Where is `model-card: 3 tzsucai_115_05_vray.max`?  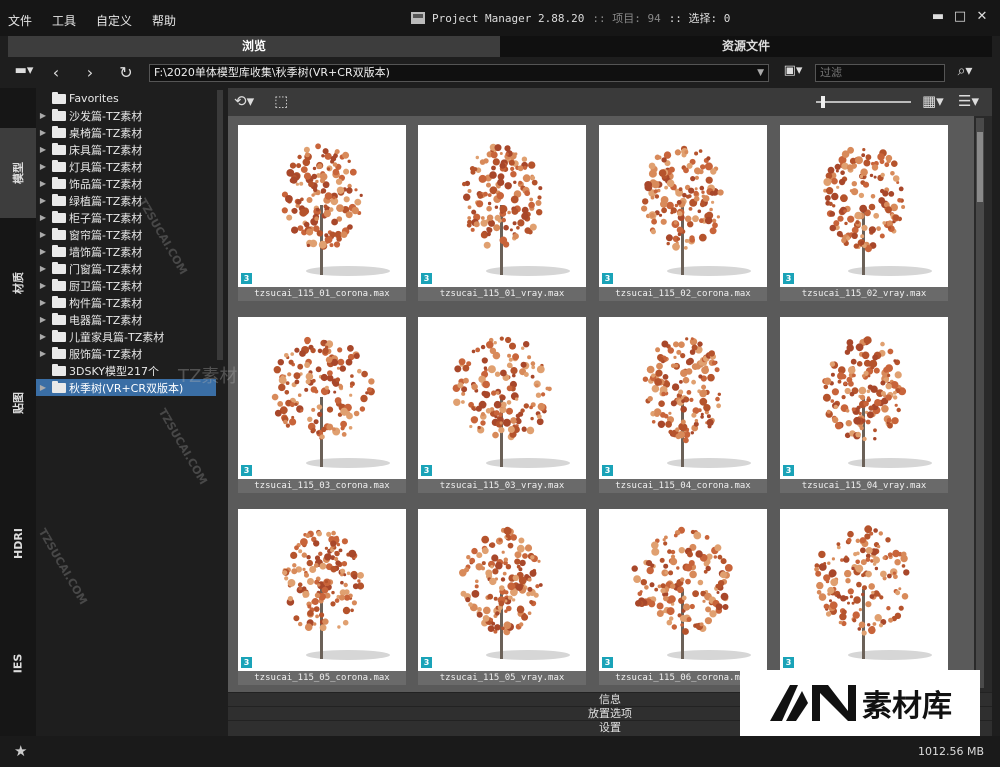
model-card: 3 tzsucai_115_05_vray.max is located at coordinates (502, 597).